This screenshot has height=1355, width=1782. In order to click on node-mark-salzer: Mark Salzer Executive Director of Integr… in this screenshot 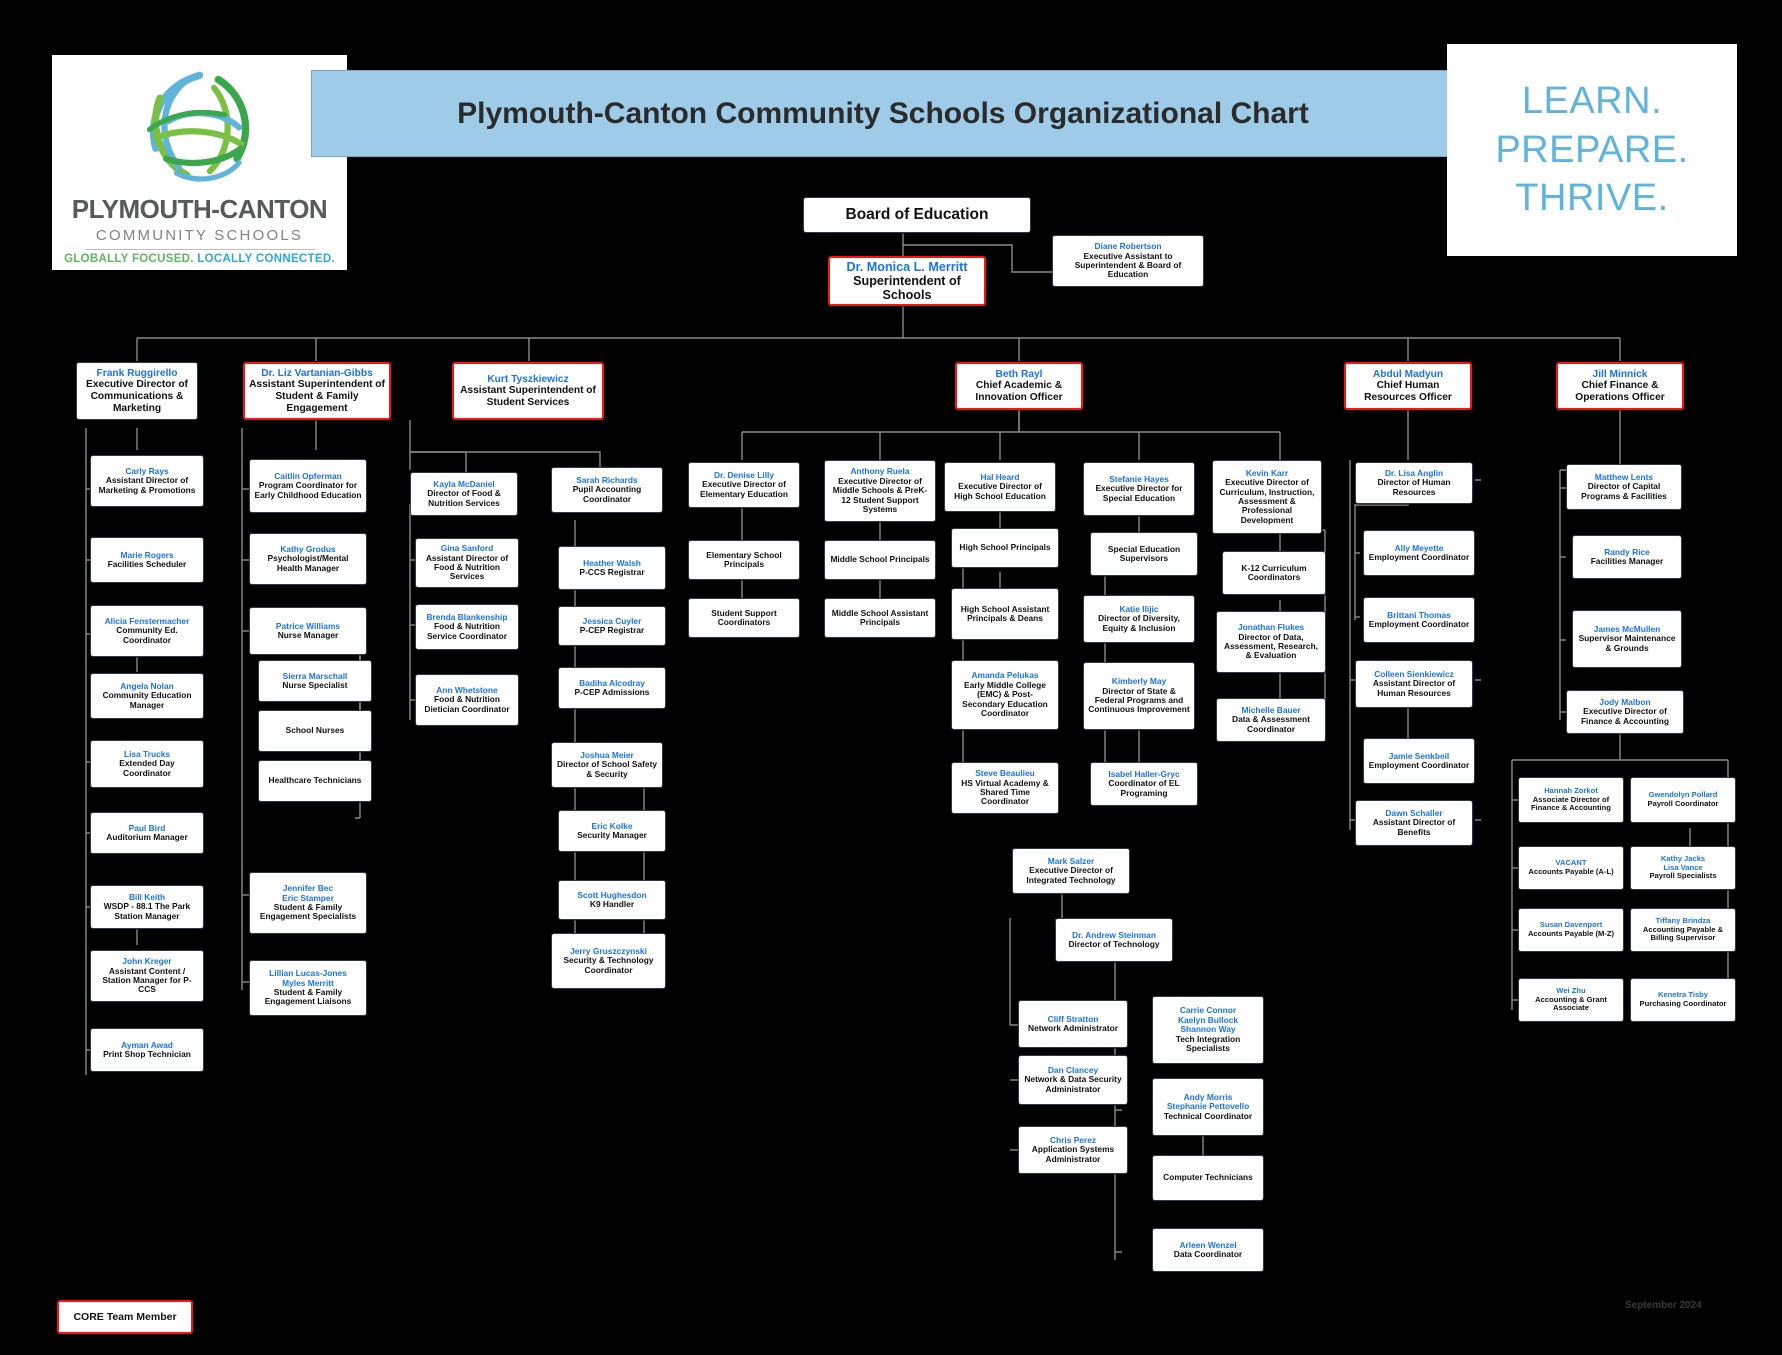, I will do `click(1071, 871)`.